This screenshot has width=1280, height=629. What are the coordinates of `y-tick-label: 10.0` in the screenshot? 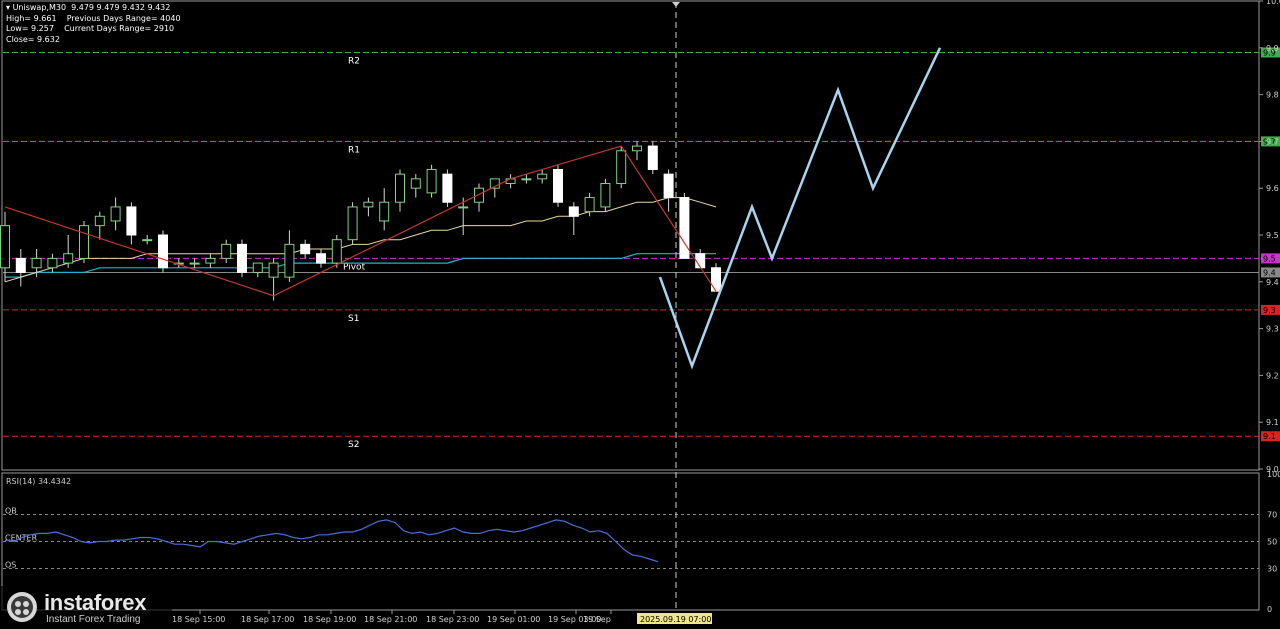 It's located at (1273, 3).